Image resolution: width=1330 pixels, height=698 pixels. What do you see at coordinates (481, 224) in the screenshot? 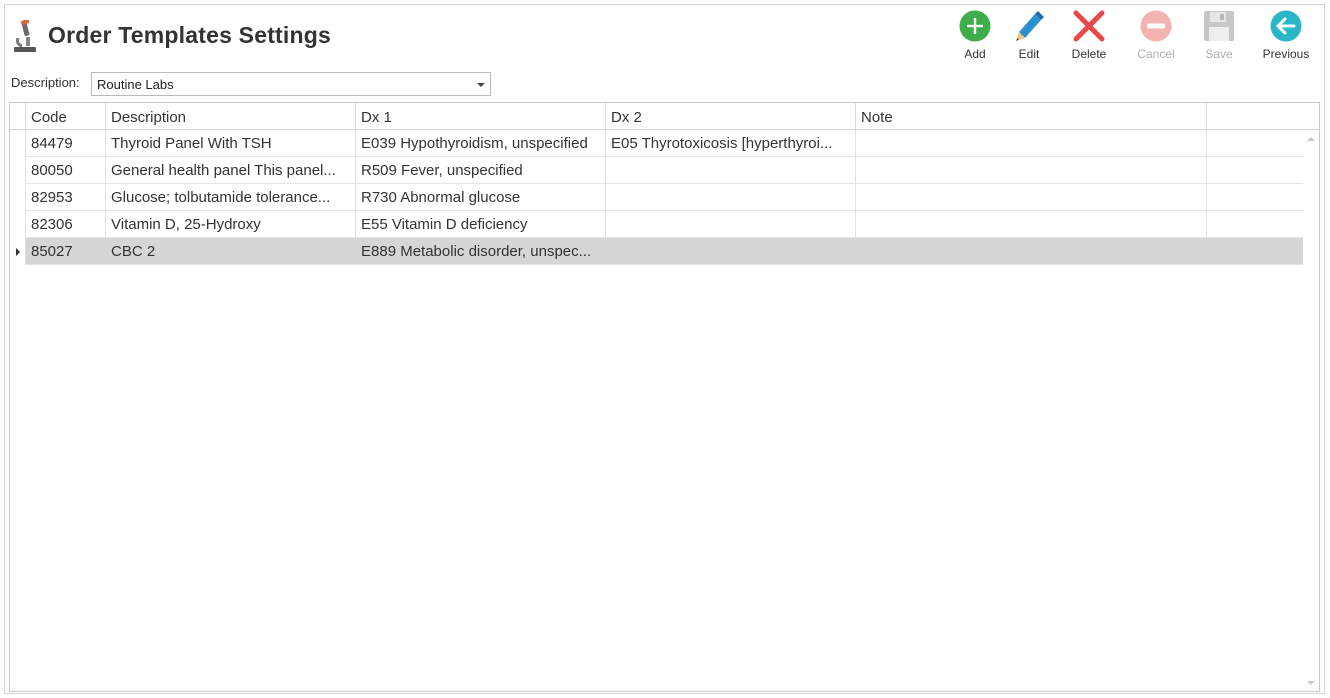
I see `cell-dx1: E55 Vitamin D deficiency` at bounding box center [481, 224].